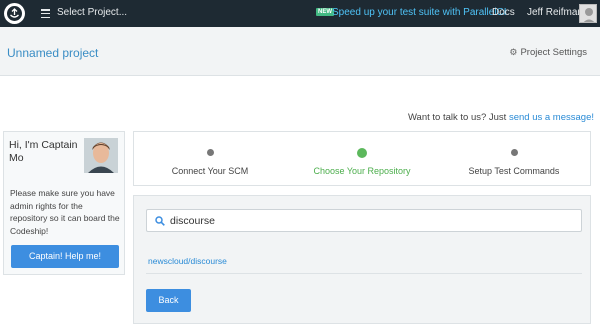 Image resolution: width=600 pixels, height=329 pixels. What do you see at coordinates (362, 153) in the screenshot?
I see `step-indicator-active` at bounding box center [362, 153].